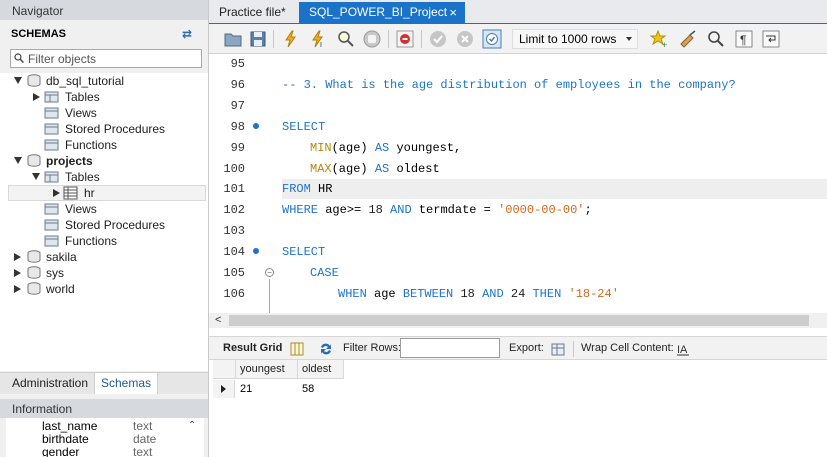  Describe the element at coordinates (269, 296) in the screenshot. I see `fold-guide` at that location.